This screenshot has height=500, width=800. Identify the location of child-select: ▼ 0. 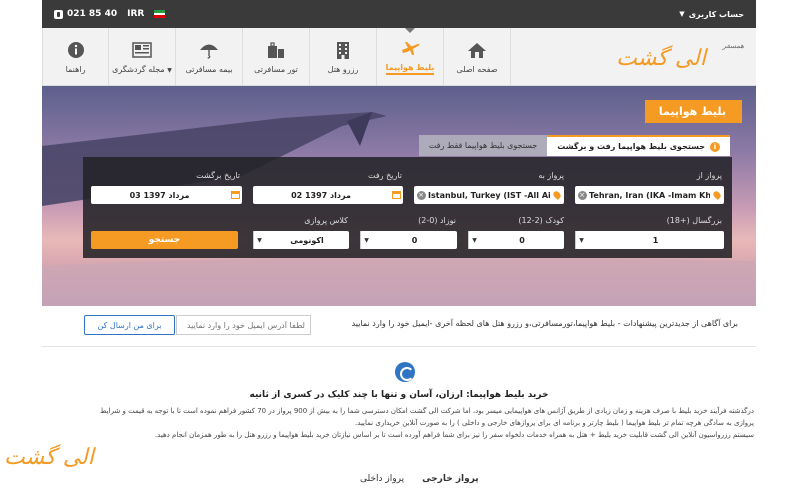
(516, 240).